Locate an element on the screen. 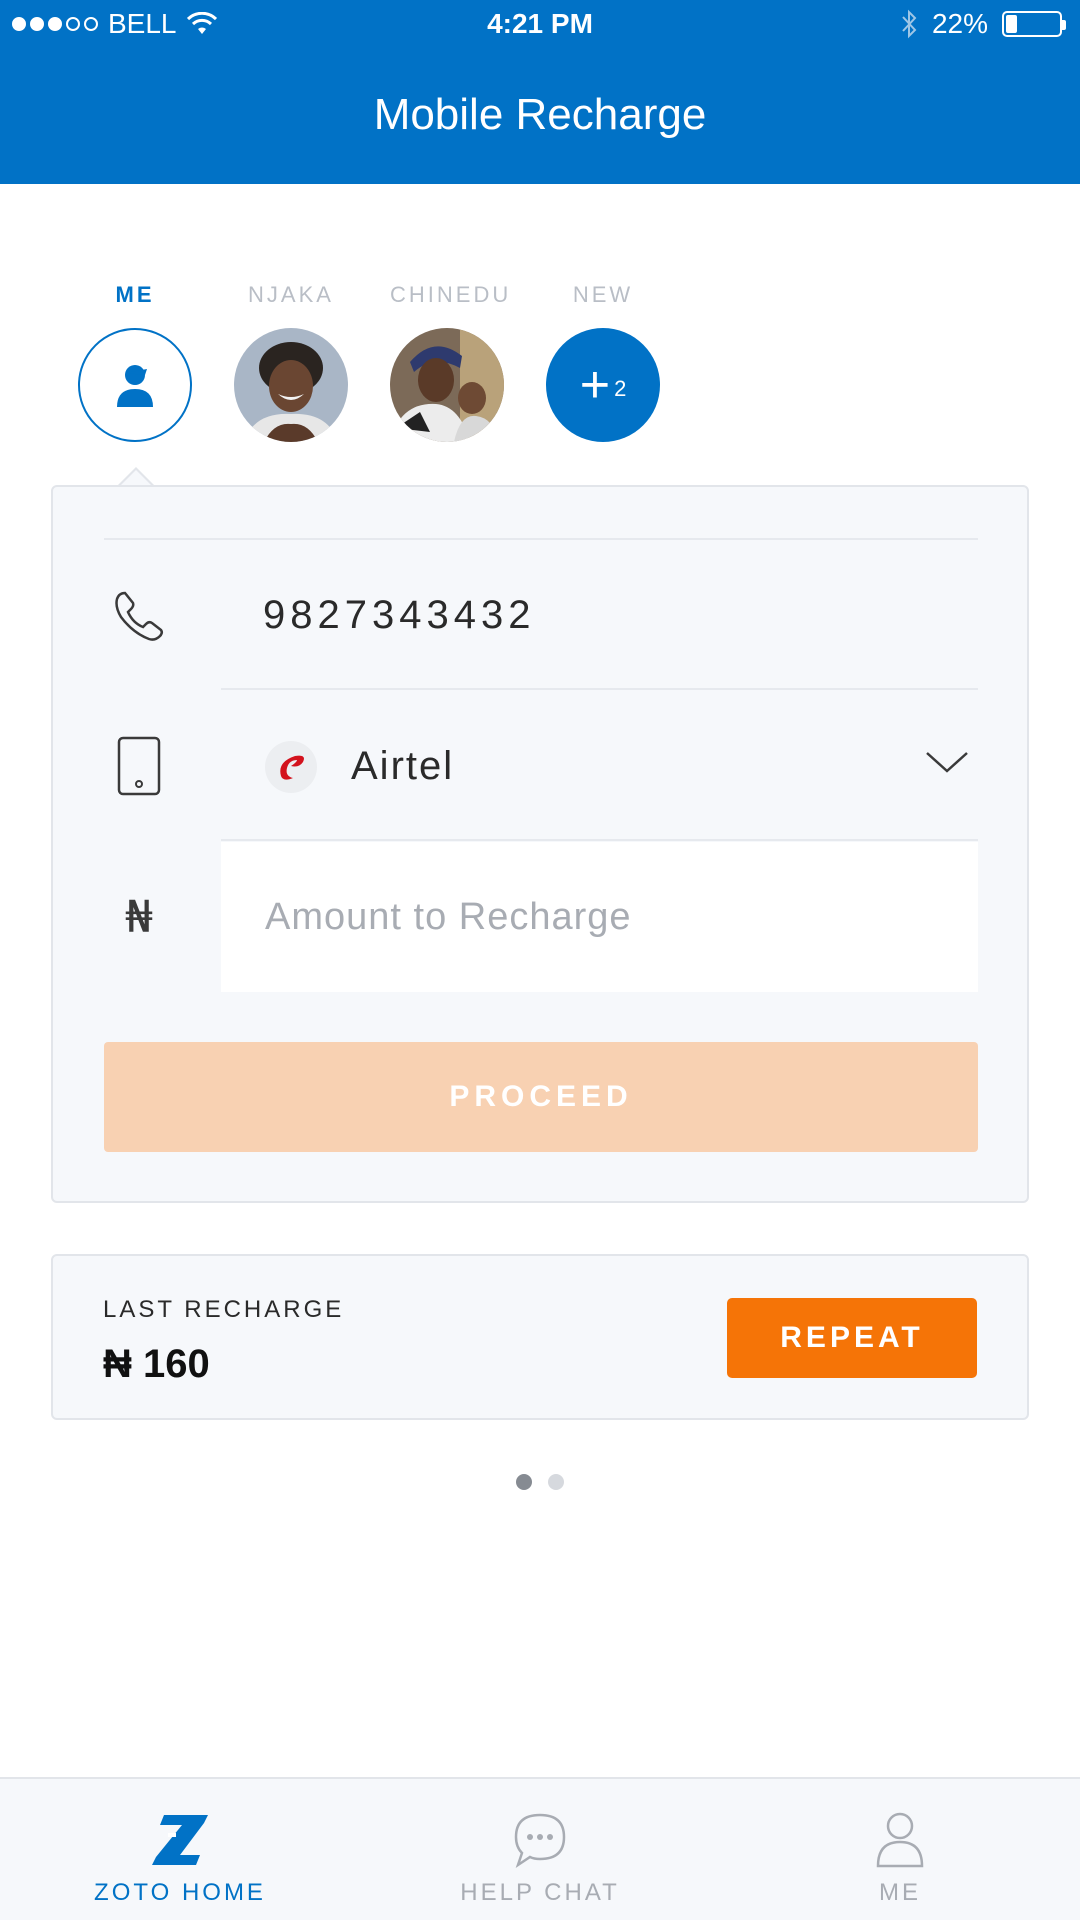 The height and width of the screenshot is (1920, 1080). contact-name: CHINEDU is located at coordinates (451, 294).